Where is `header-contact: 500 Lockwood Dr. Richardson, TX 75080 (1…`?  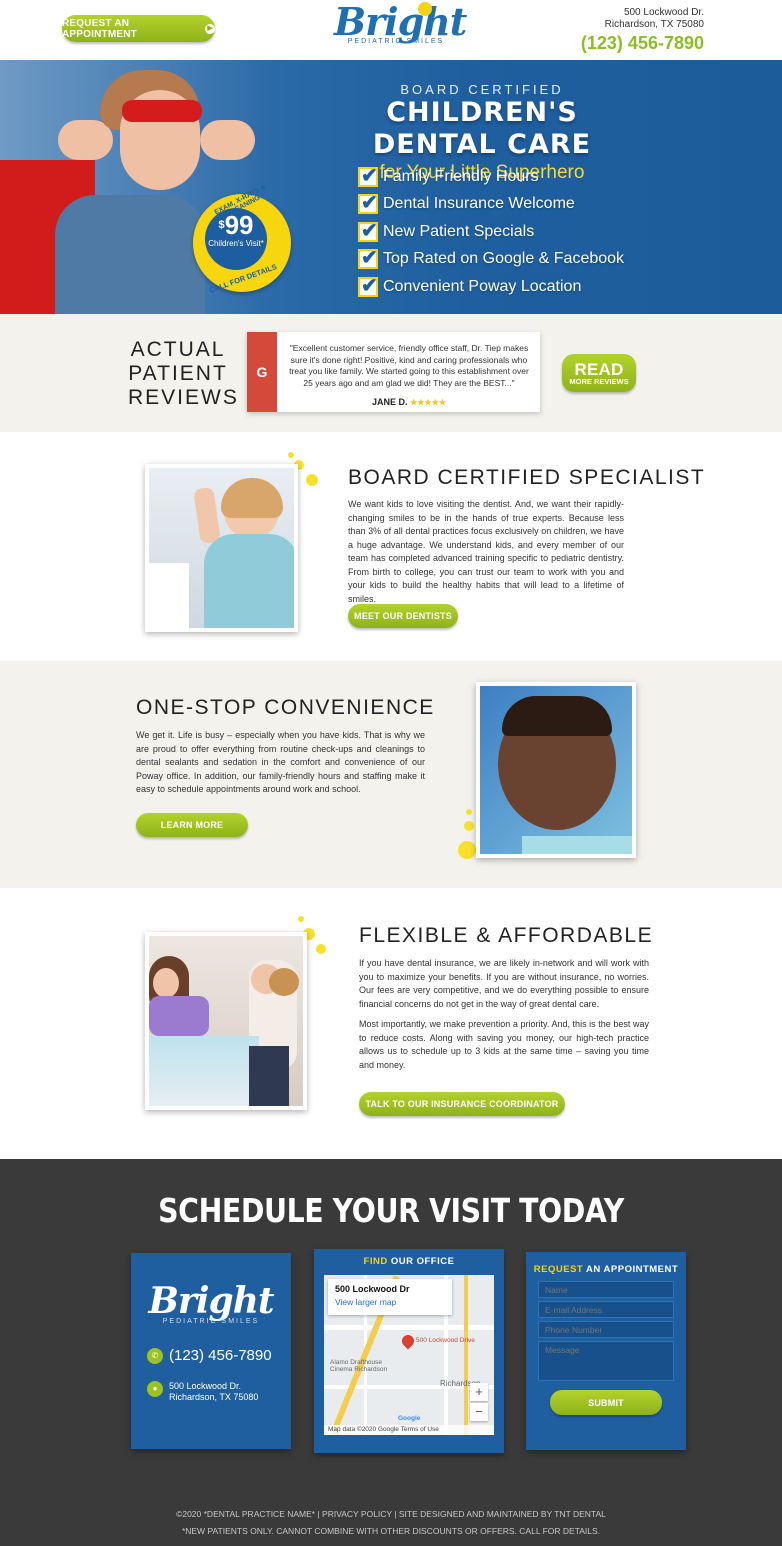
header-contact: 500 Lockwood Dr. Richardson, TX 75080 (1… is located at coordinates (642, 30).